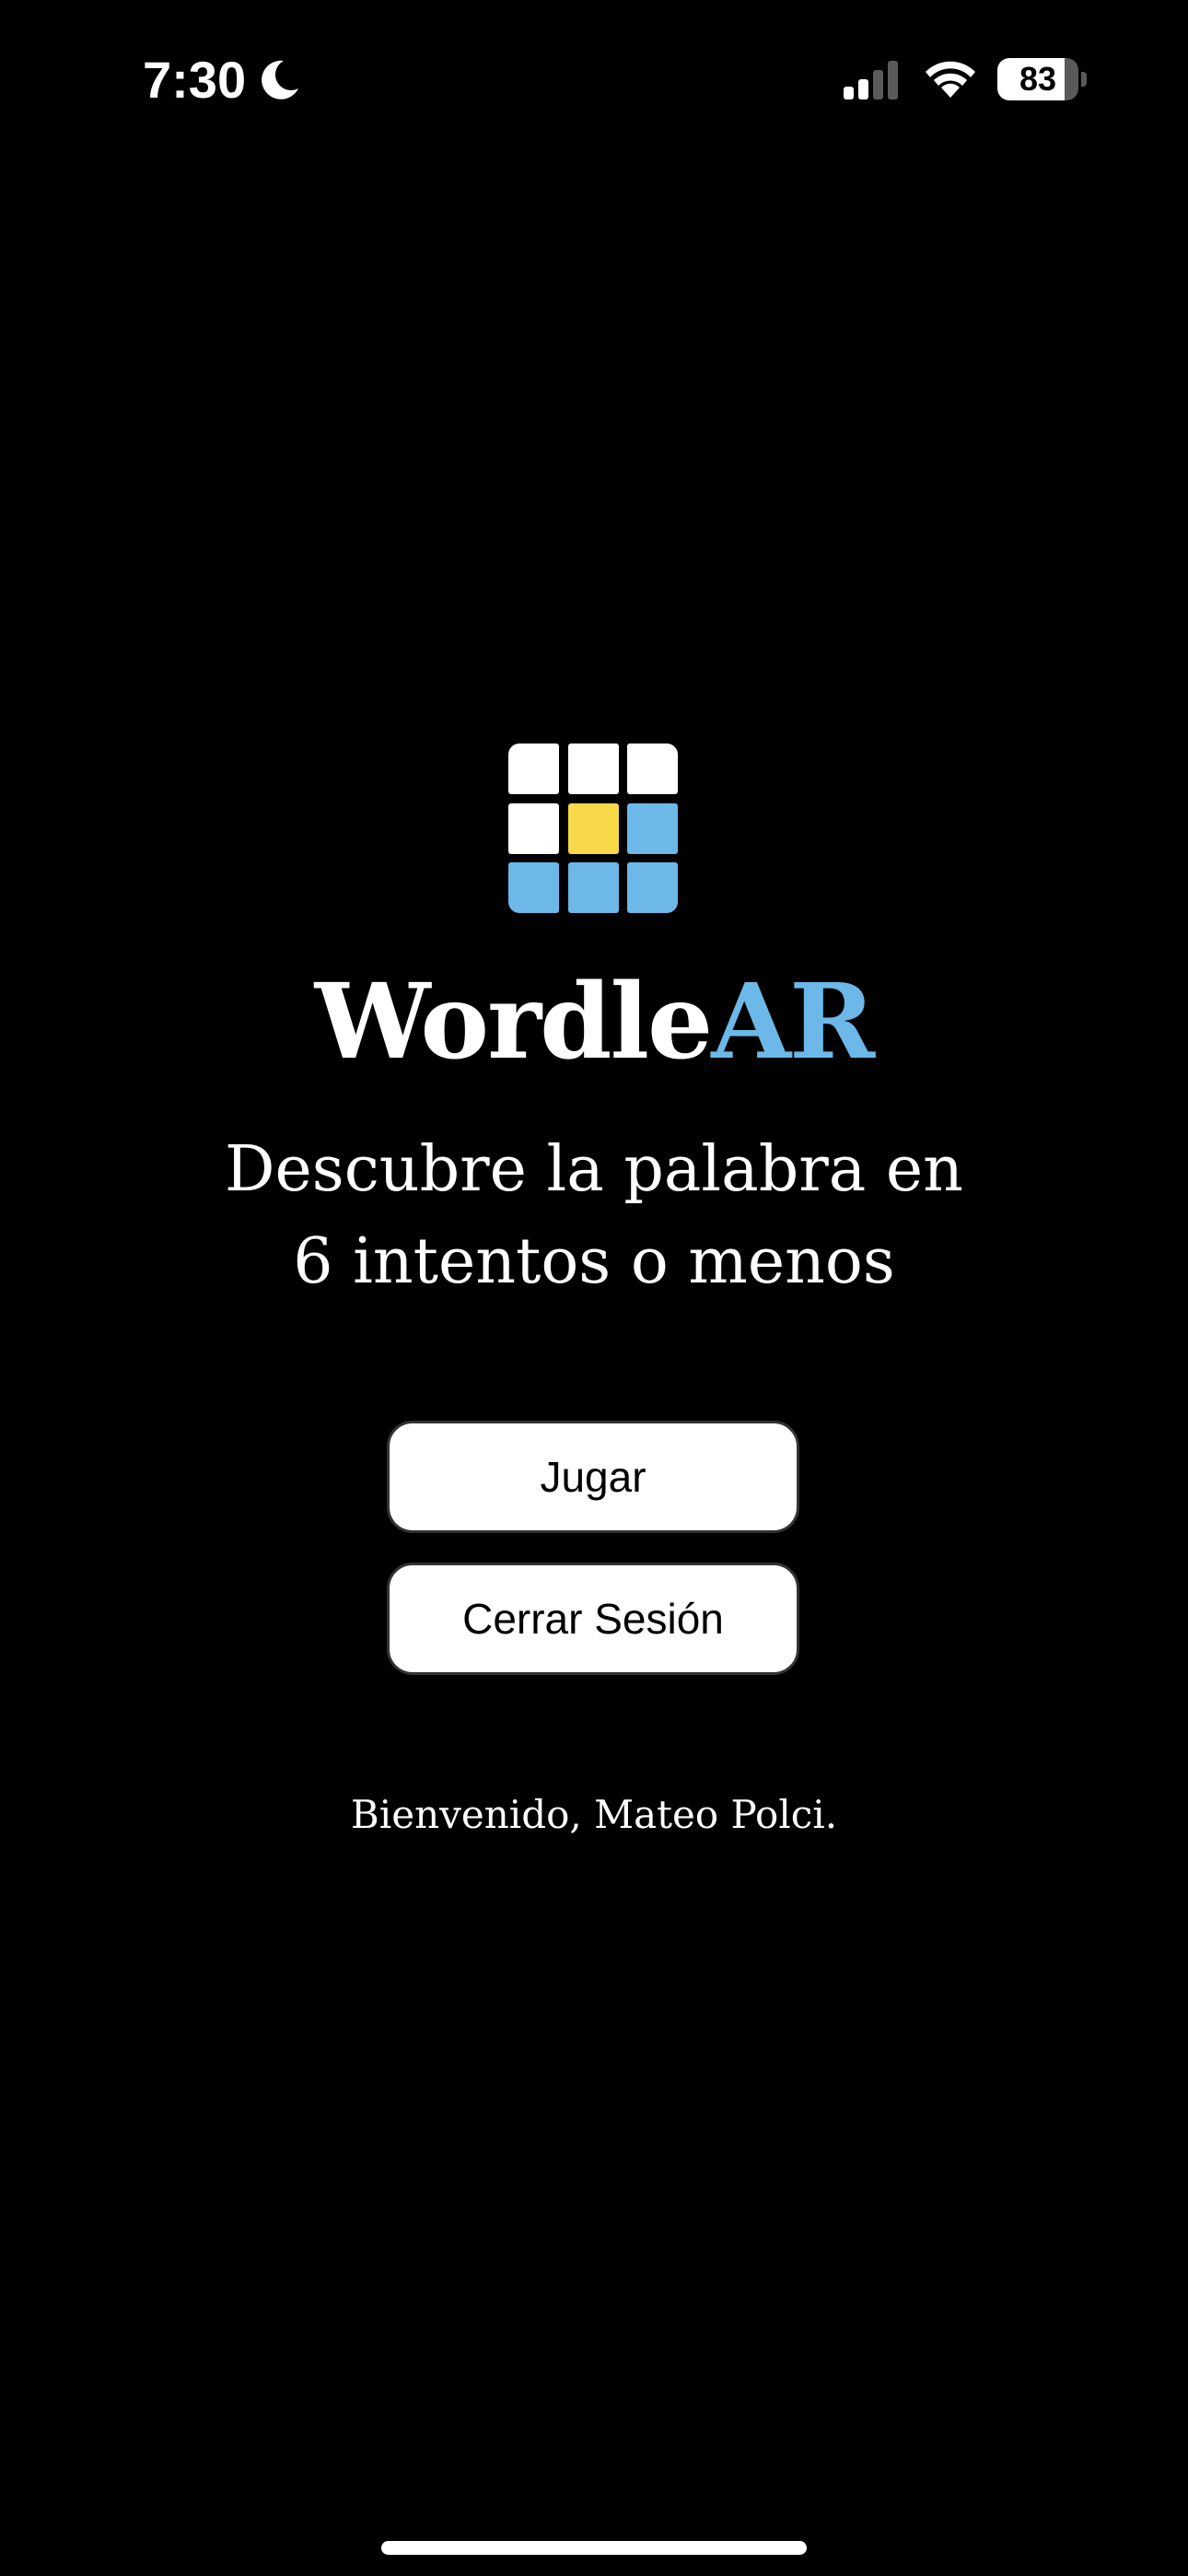  Describe the element at coordinates (1084, 79) in the screenshot. I see `battery-cap` at that location.